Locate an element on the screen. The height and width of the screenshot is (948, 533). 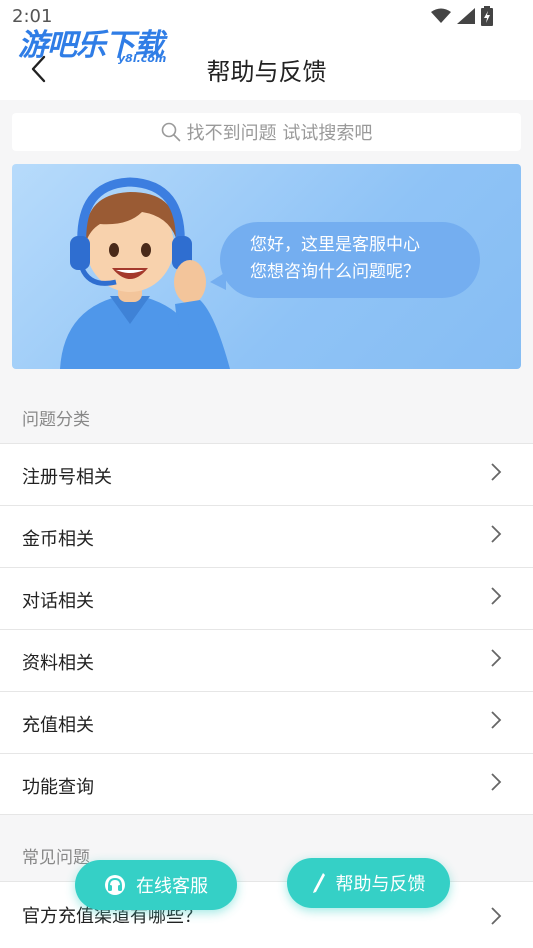
category-item-registration: 注册号相关 is located at coordinates (266, 474).